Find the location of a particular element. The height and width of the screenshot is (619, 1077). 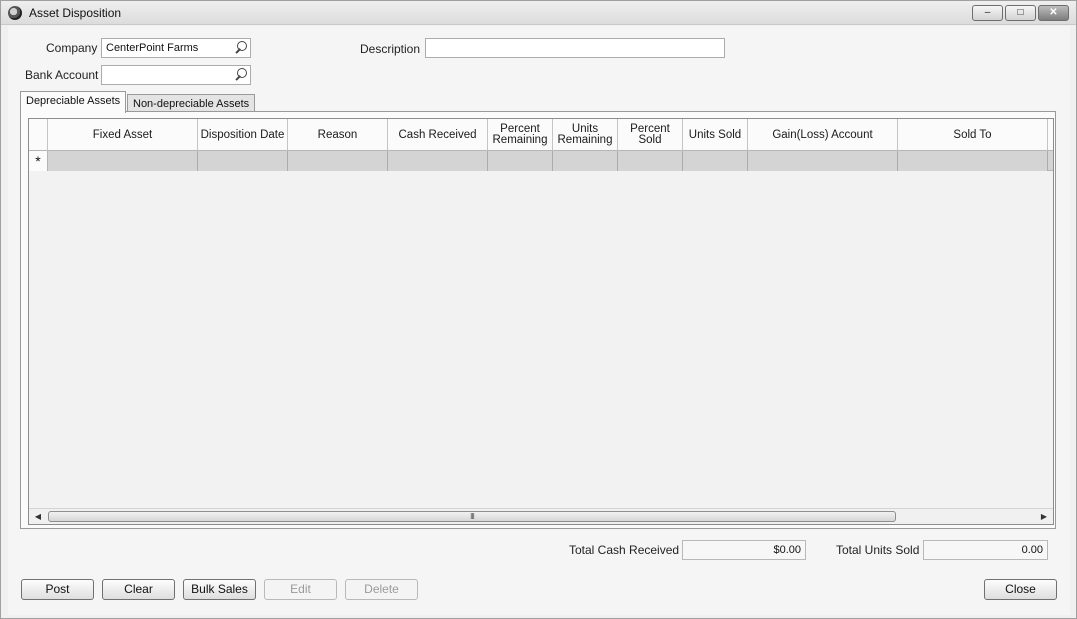

new-row-disposition-date-cell is located at coordinates (243, 161).